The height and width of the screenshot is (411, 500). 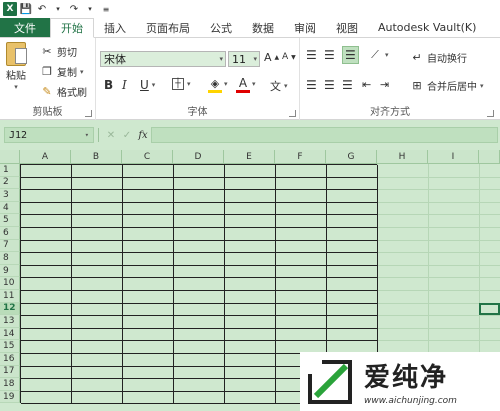 I want to click on align-left-button: ☰, so click(x=311, y=85).